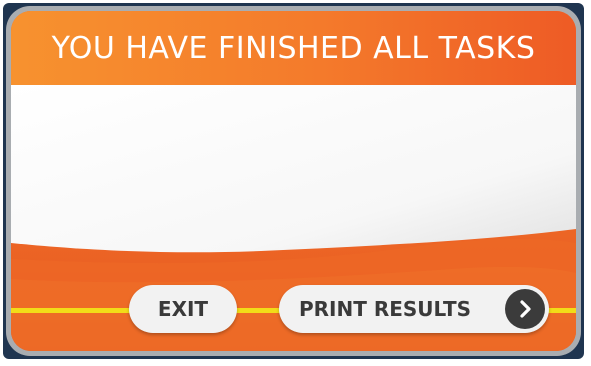 This screenshot has width=591, height=366. What do you see at coordinates (293, 48) in the screenshot?
I see `dialog-title: YOU HAVE FINISHED ALL TASKS` at bounding box center [293, 48].